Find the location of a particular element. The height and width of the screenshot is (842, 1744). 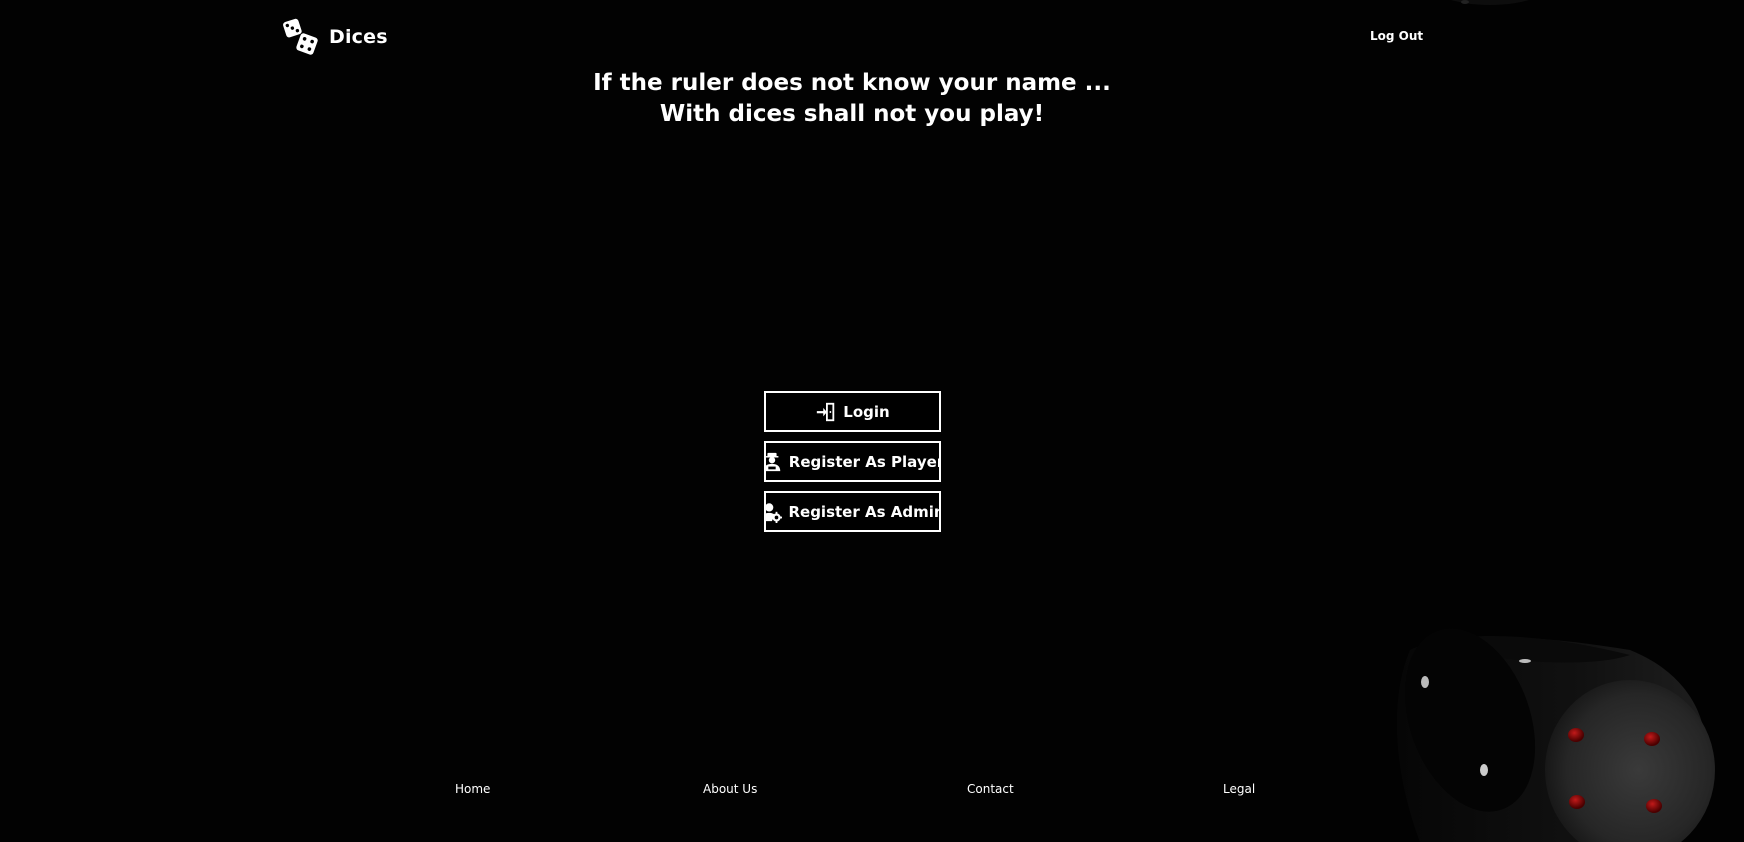

player-icon is located at coordinates (773, 461).